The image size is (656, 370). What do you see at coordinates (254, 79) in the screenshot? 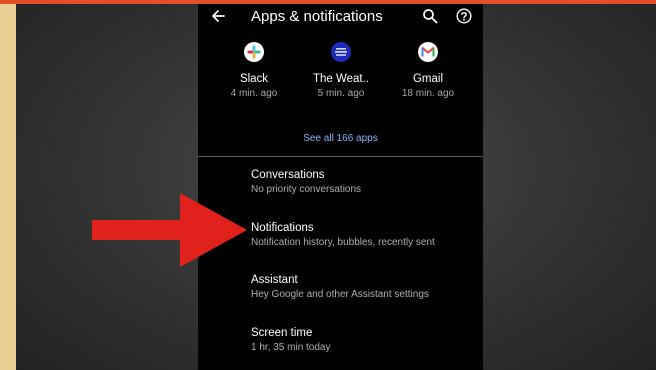
I see `app-name: Slack` at bounding box center [254, 79].